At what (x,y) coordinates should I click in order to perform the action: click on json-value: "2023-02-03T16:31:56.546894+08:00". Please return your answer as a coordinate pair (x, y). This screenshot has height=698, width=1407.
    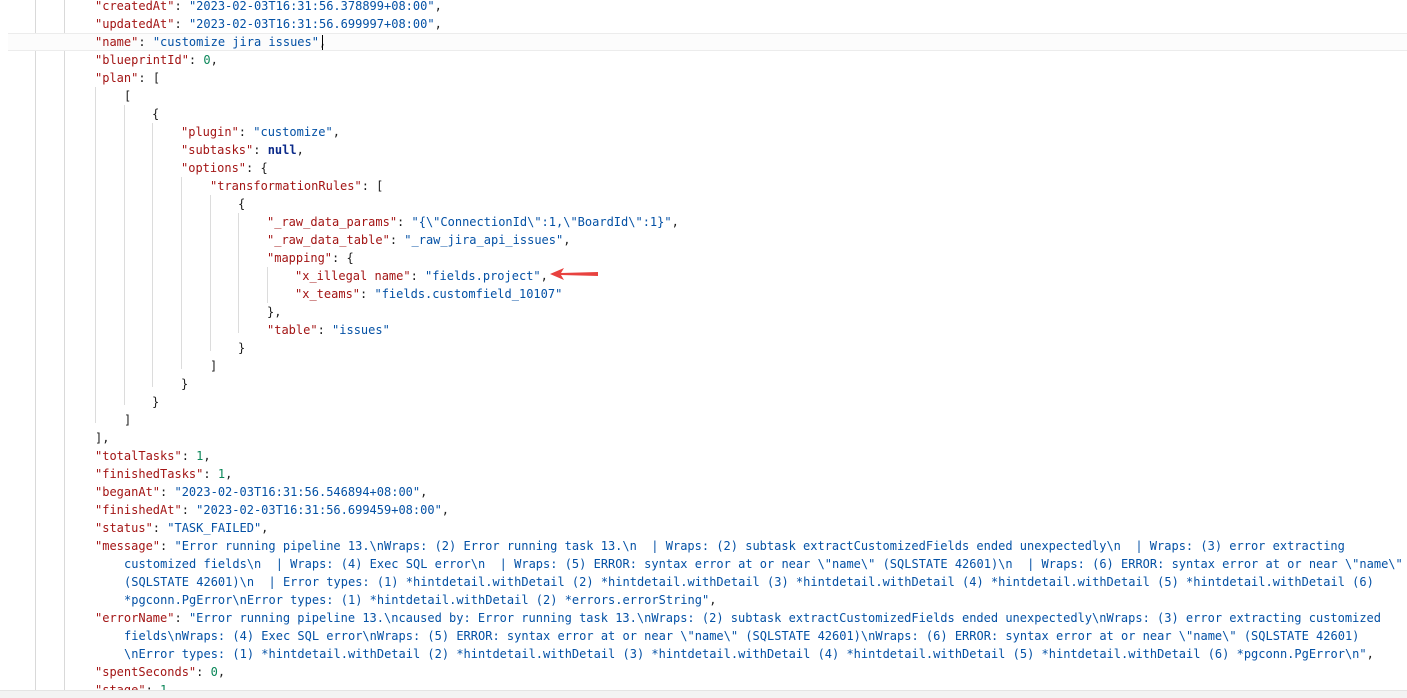
    Looking at the image, I should click on (297, 492).